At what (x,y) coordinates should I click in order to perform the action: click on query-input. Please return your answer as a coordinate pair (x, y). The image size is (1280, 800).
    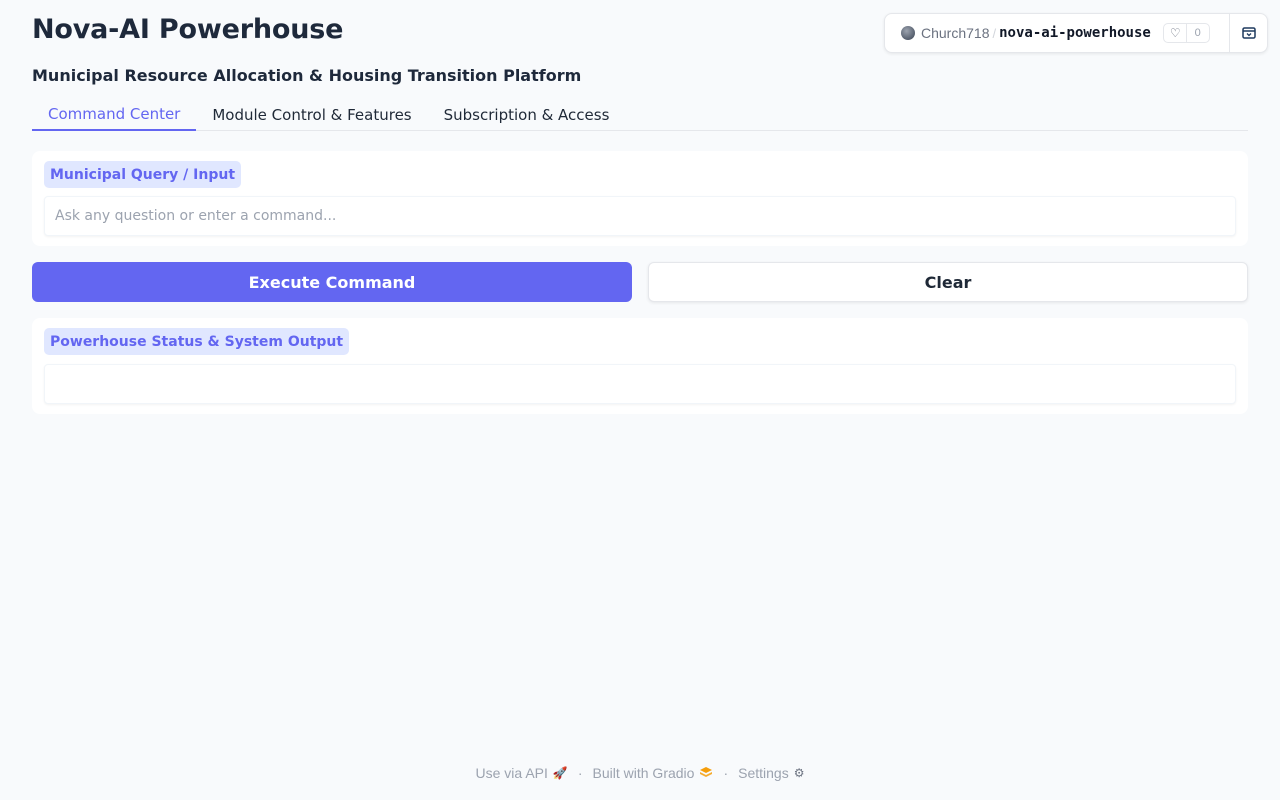
    Looking at the image, I should click on (640, 216).